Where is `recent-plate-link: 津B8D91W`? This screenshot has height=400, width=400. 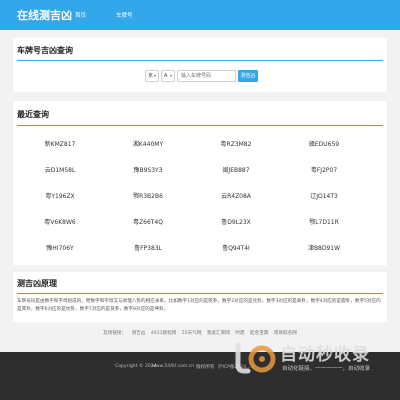 recent-plate-link: 津B8D91W is located at coordinates (324, 247).